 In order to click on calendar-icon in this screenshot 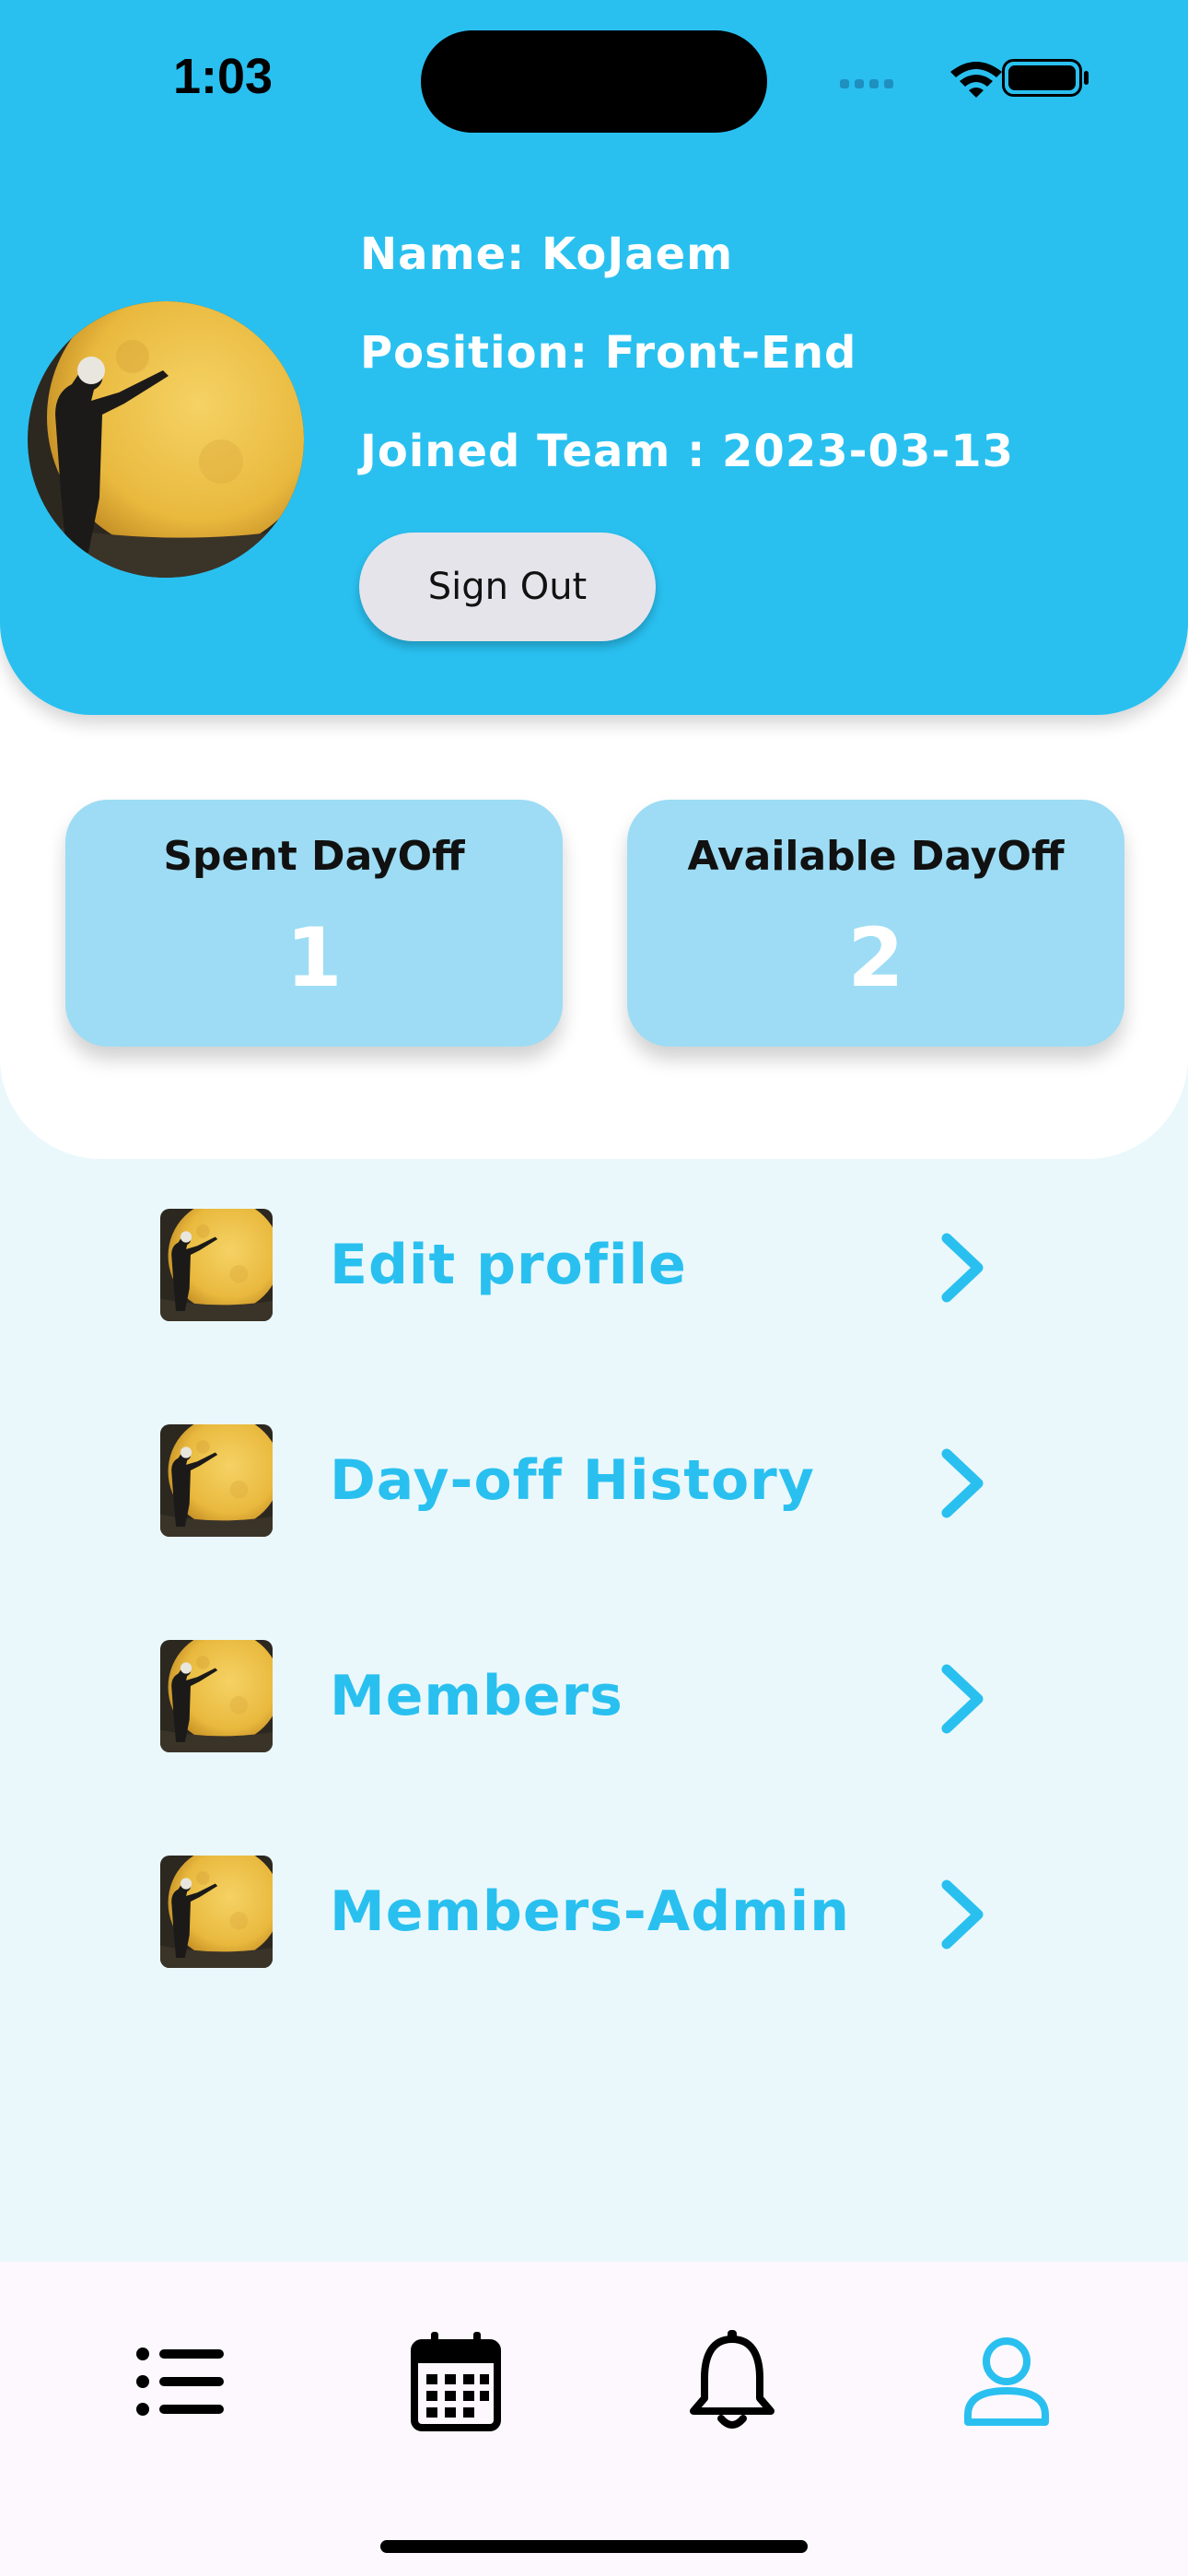, I will do `click(456, 2381)`.